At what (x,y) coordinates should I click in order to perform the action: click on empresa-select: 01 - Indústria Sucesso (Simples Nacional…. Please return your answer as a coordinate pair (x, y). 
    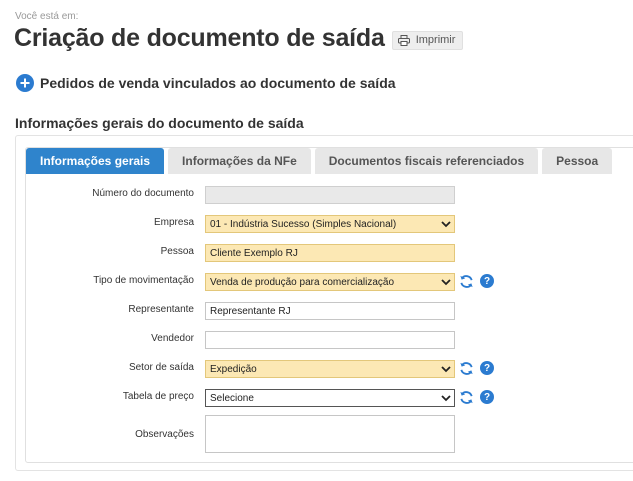
    Looking at the image, I should click on (330, 224).